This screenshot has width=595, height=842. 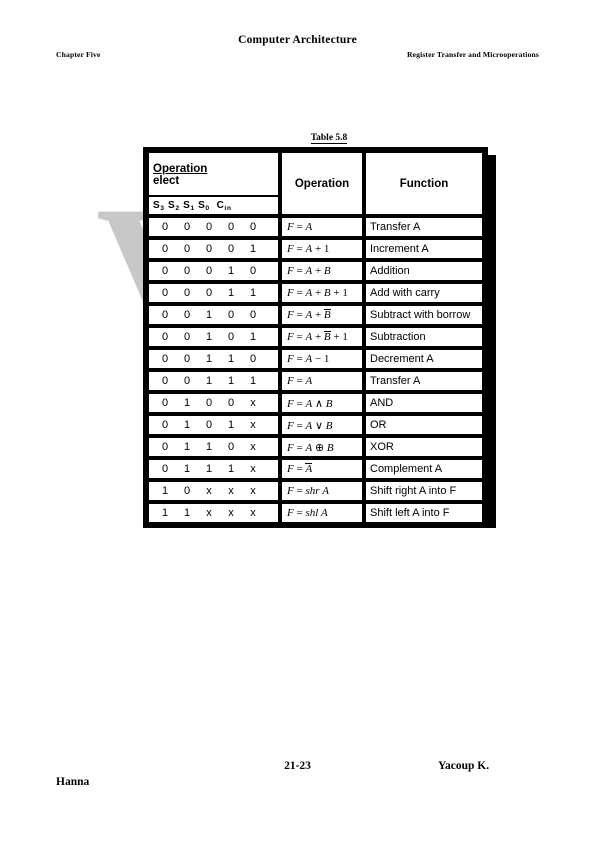 What do you see at coordinates (424, 315) in the screenshot?
I see `cell-function: Subtract with borrow` at bounding box center [424, 315].